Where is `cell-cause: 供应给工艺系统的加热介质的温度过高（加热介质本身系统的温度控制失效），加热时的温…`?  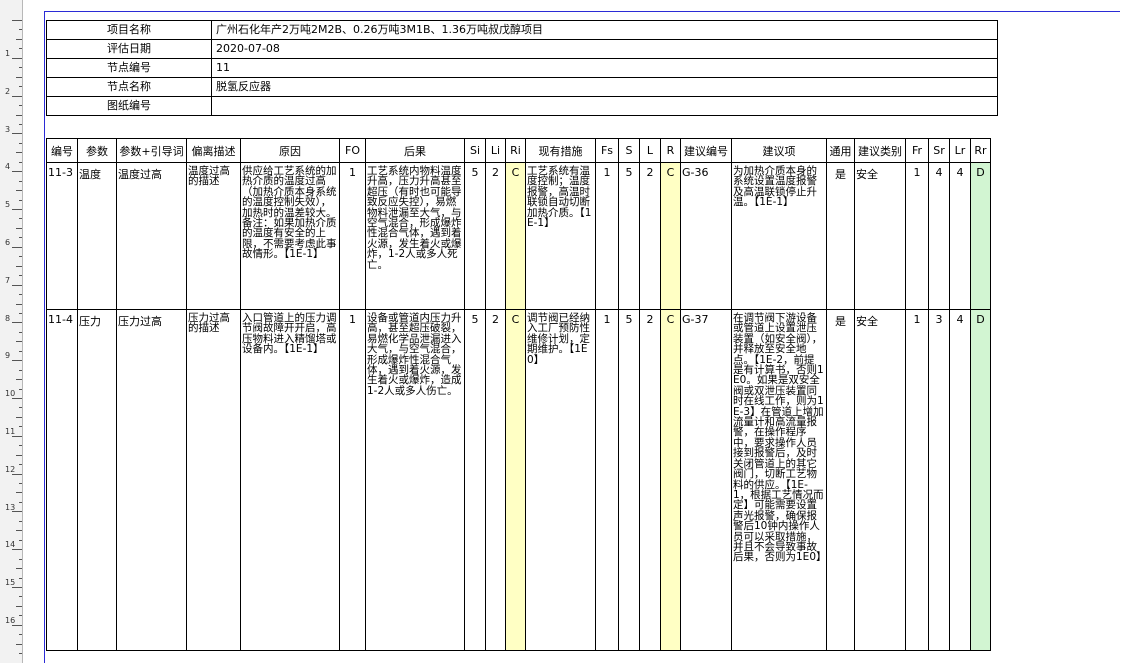 cell-cause: 供应给工艺系统的加热介质的温度过高（加热介质本身系统的温度控制失效），加热时的温… is located at coordinates (290, 236).